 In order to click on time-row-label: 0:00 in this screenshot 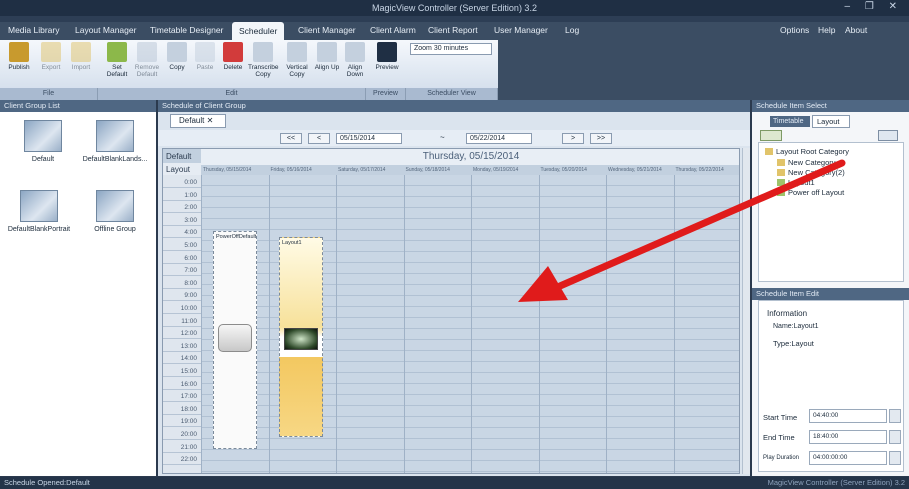, I will do `click(182, 182)`.